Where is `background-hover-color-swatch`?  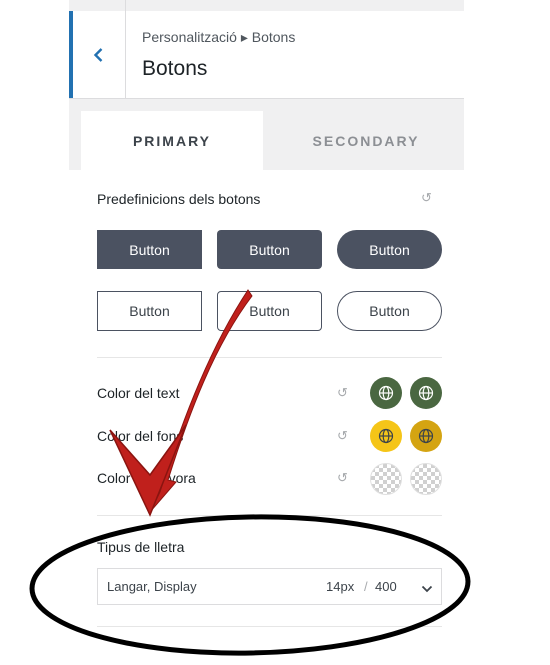
background-hover-color-swatch is located at coordinates (426, 436).